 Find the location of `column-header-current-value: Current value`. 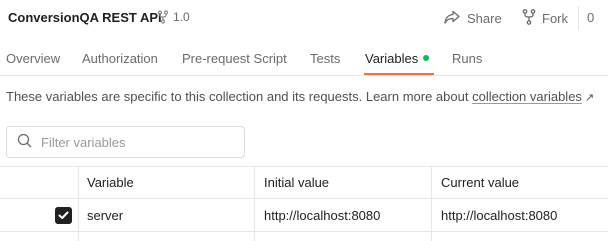

column-header-current-value: Current value is located at coordinates (480, 182).